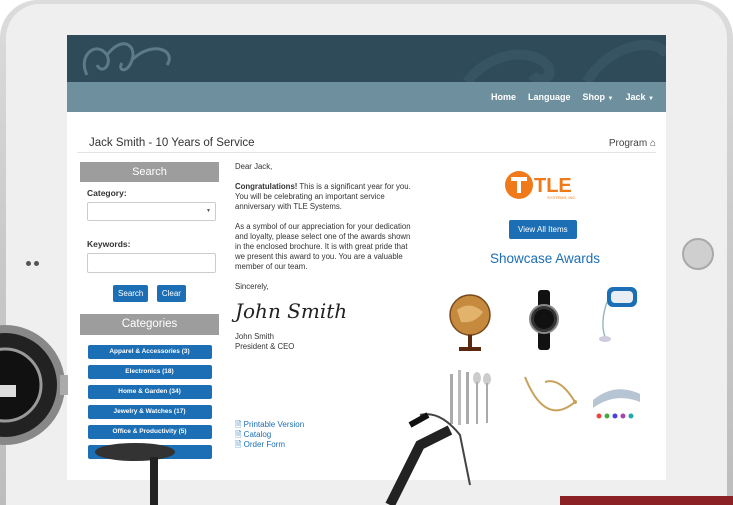 The width and height of the screenshot is (733, 505). What do you see at coordinates (107, 193) in the screenshot?
I see `category-label: Category:` at bounding box center [107, 193].